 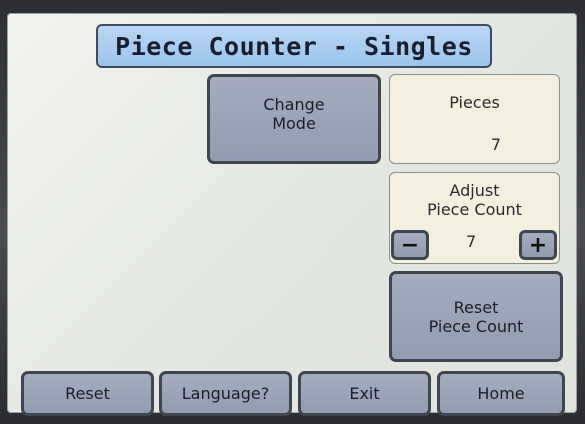 What do you see at coordinates (225, 393) in the screenshot?
I see `language-button: Language?` at bounding box center [225, 393].